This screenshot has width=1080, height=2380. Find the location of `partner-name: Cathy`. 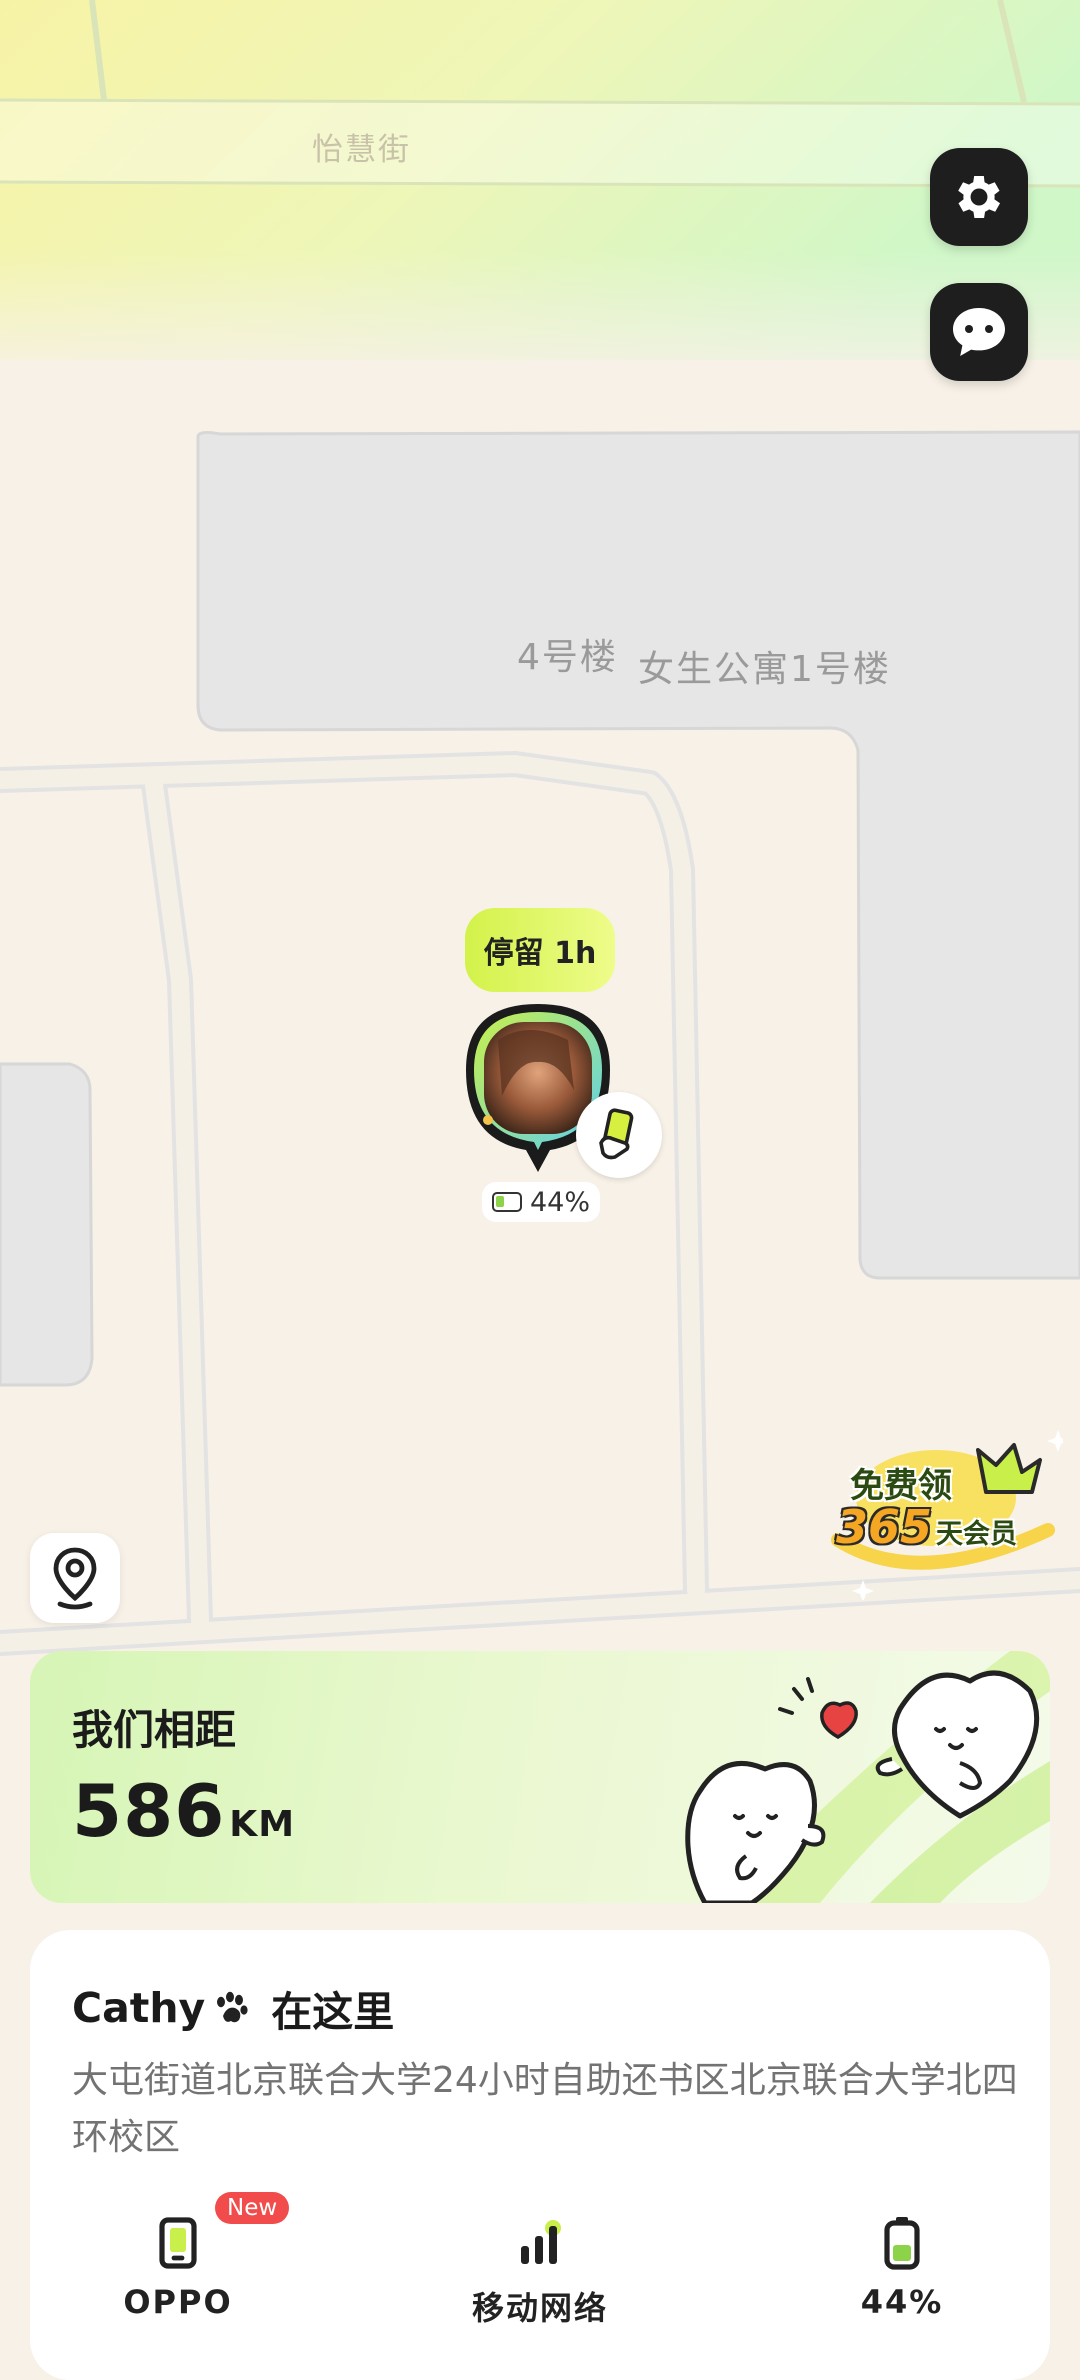

partner-name: Cathy is located at coordinates (139, 2008).